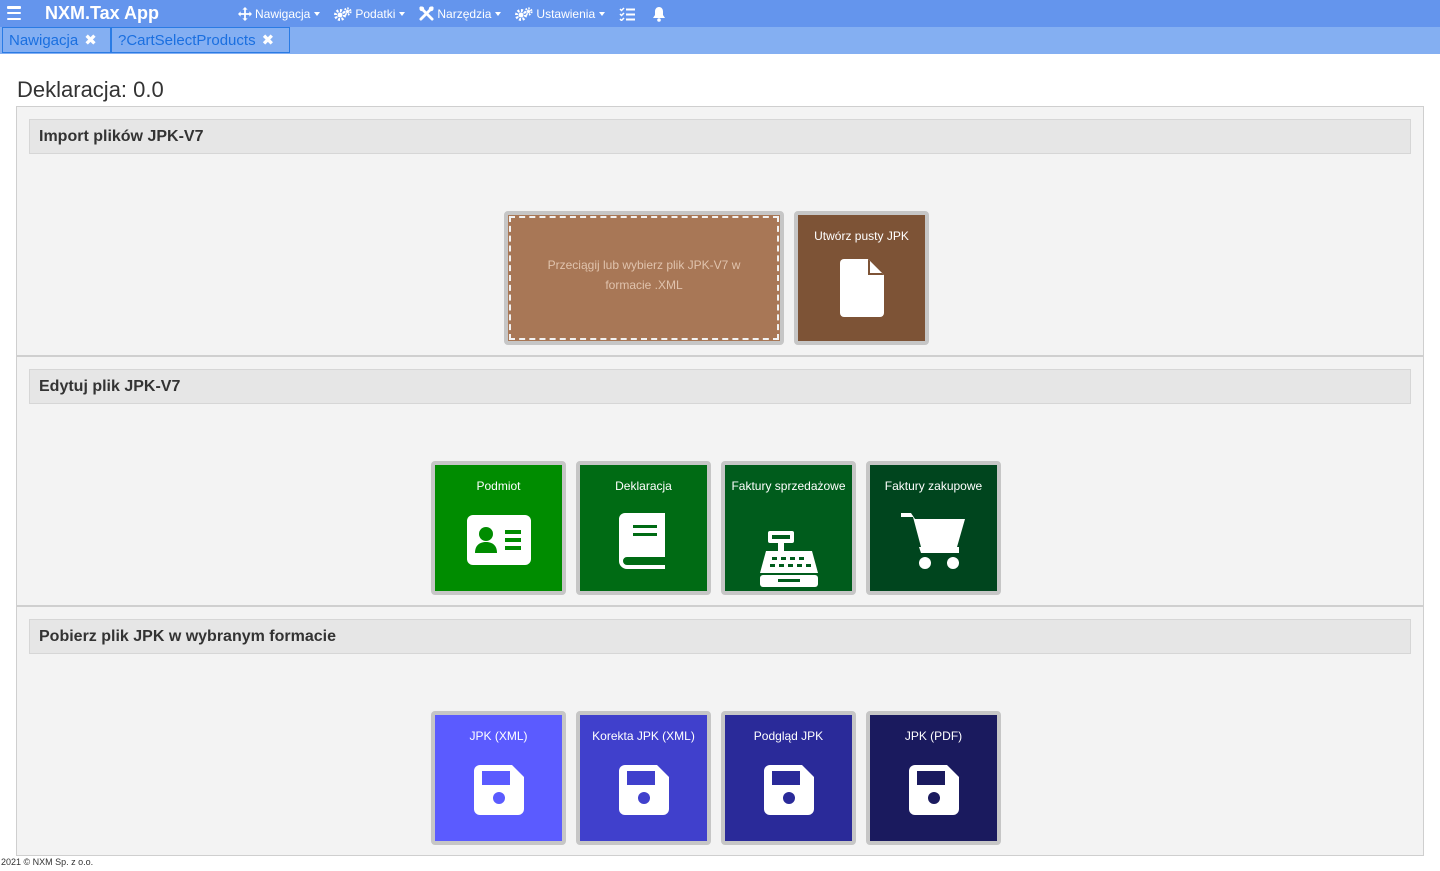 This screenshot has width=1440, height=871. I want to click on cash-register-icon, so click(788, 559).